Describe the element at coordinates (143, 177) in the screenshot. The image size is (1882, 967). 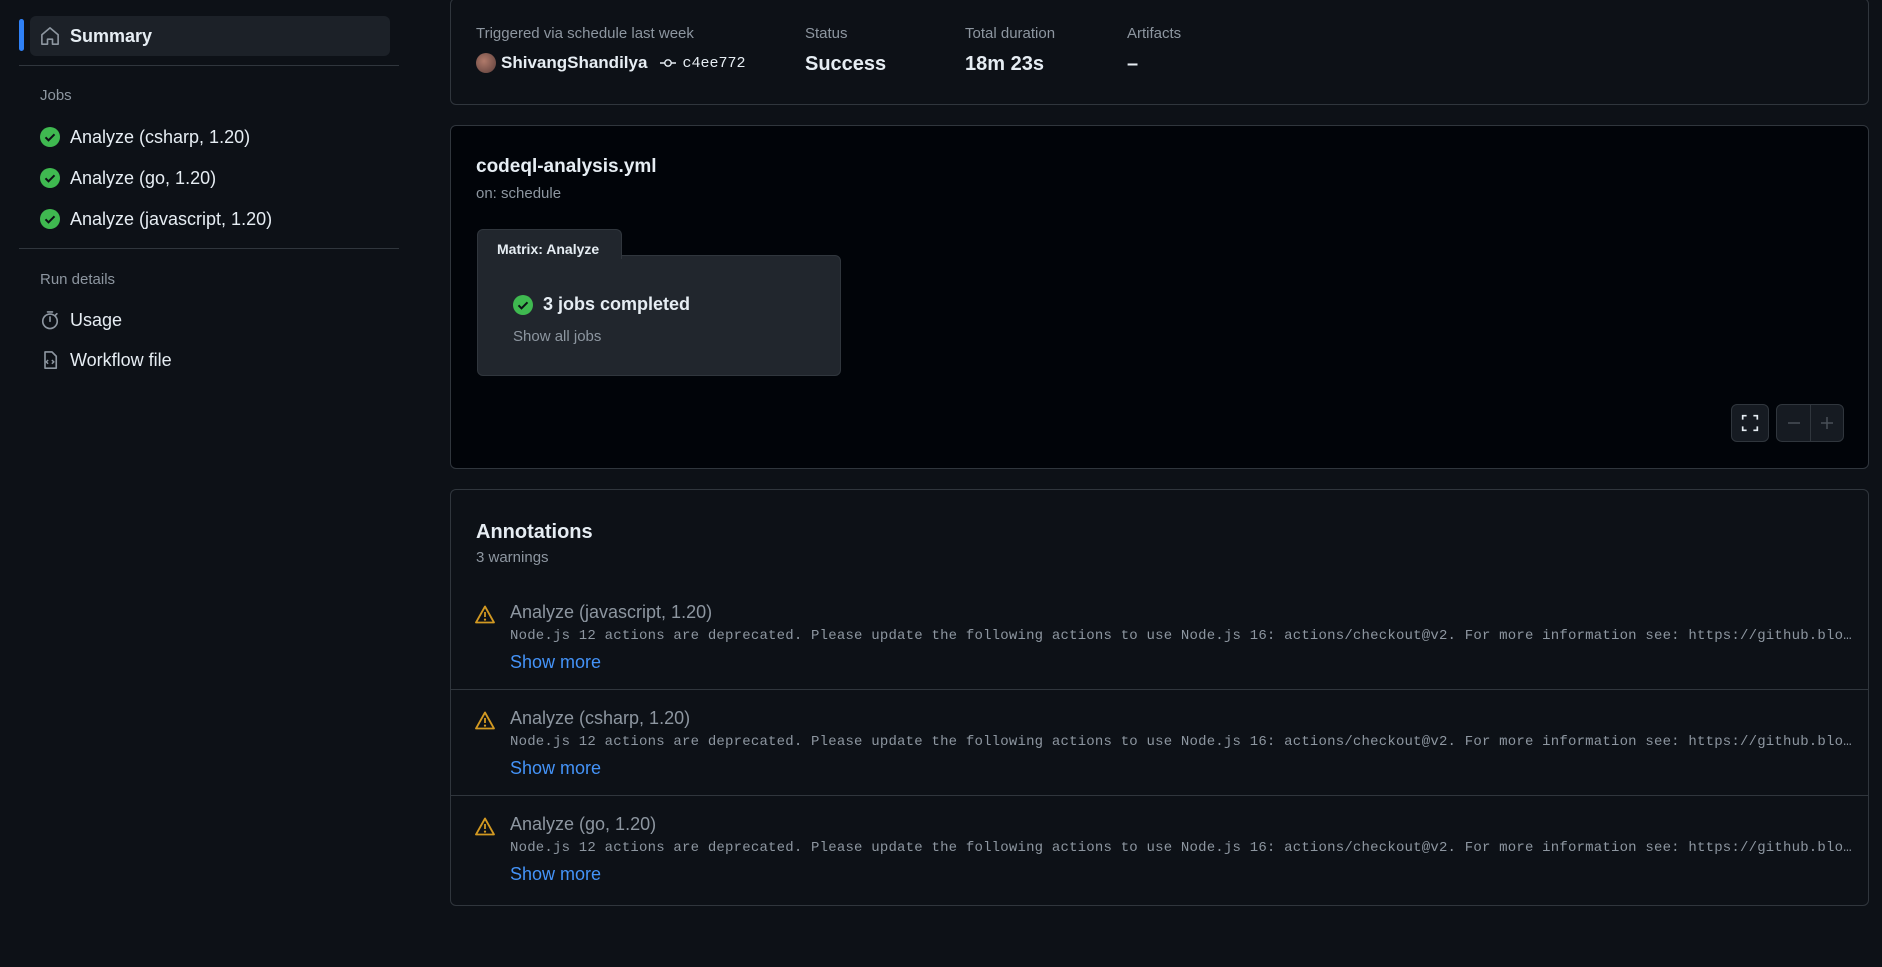
I see `sidebar-item-label: Analyze (go, 1.20)` at that location.